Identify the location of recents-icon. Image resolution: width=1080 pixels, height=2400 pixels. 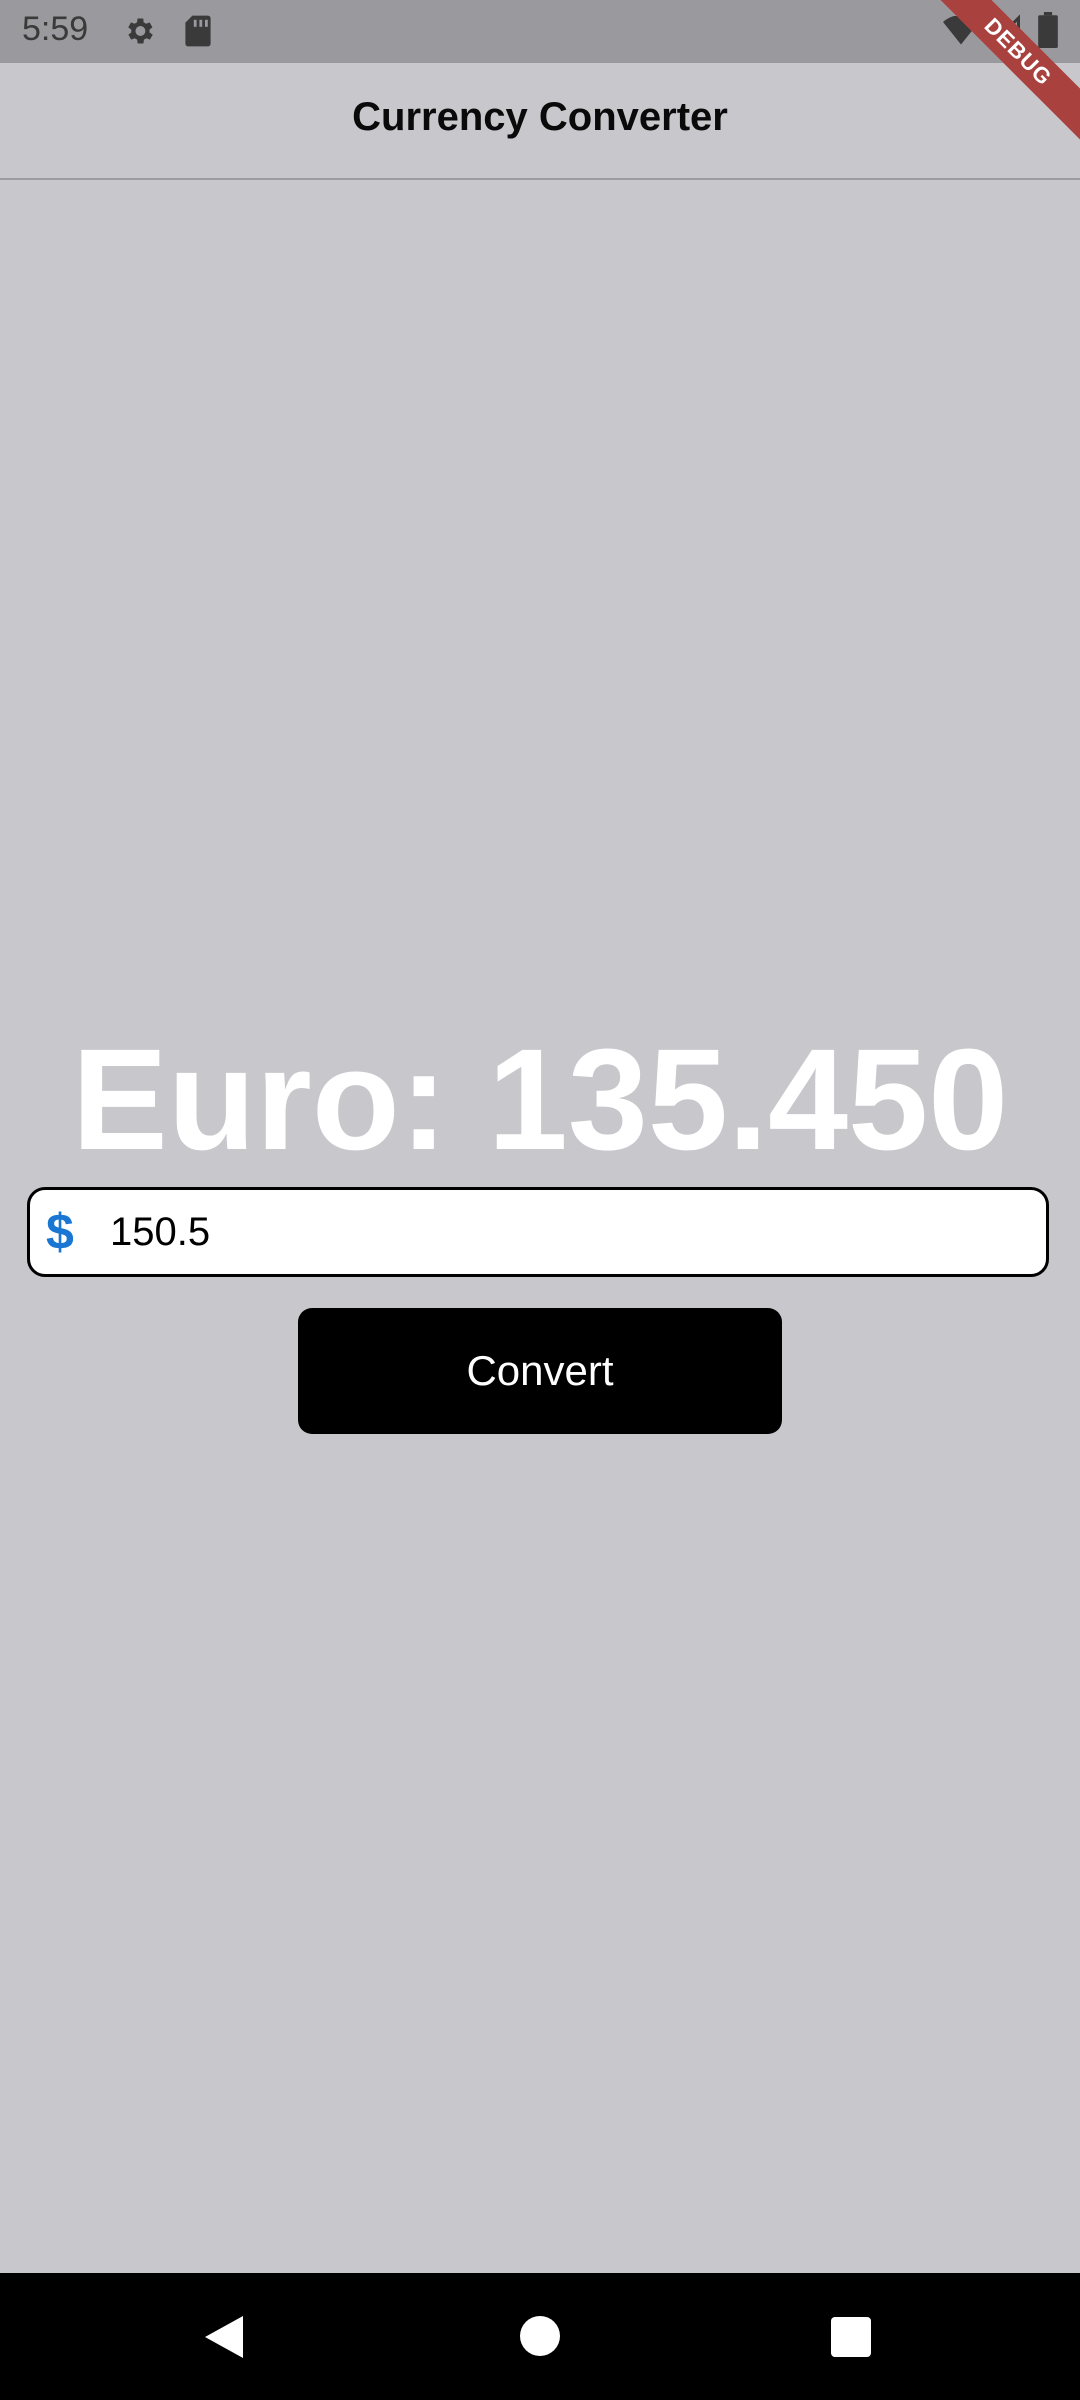
(851, 2337).